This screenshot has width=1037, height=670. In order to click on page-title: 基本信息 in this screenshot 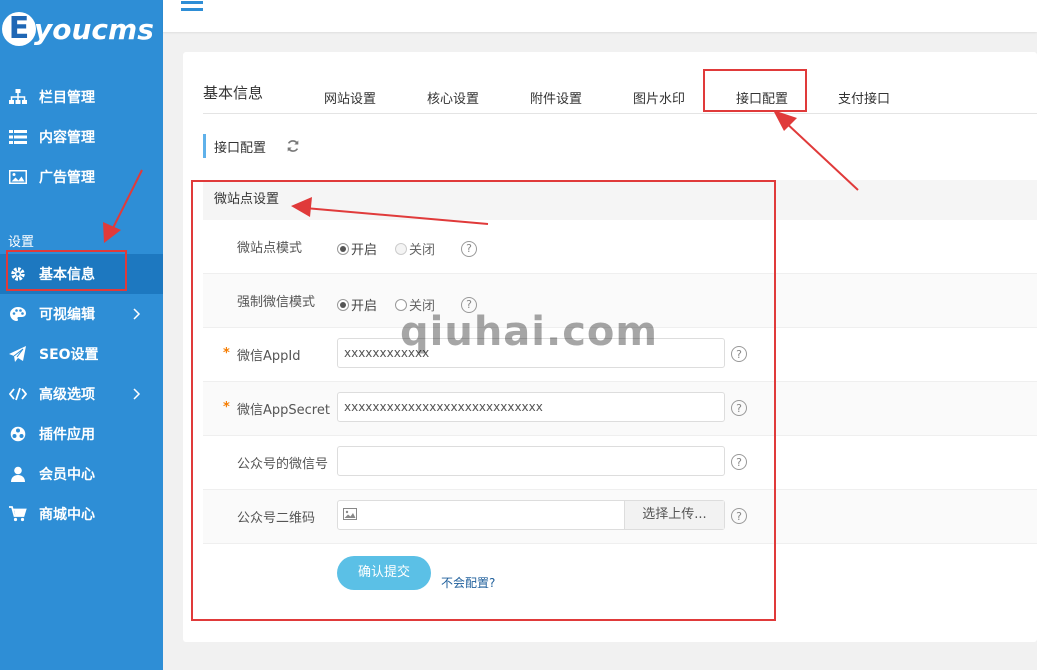, I will do `click(233, 93)`.